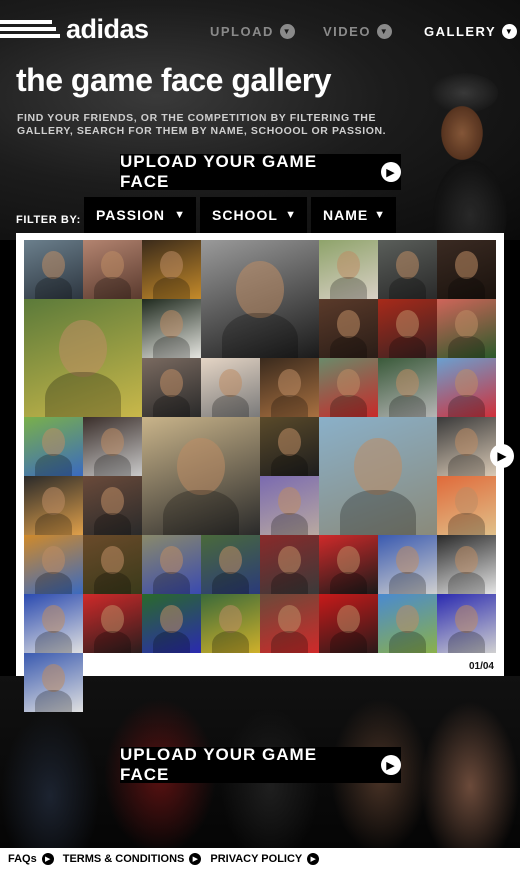  What do you see at coordinates (140, 215) in the screenshot?
I see `filter-passion-dropdown: PASSION ▼` at bounding box center [140, 215].